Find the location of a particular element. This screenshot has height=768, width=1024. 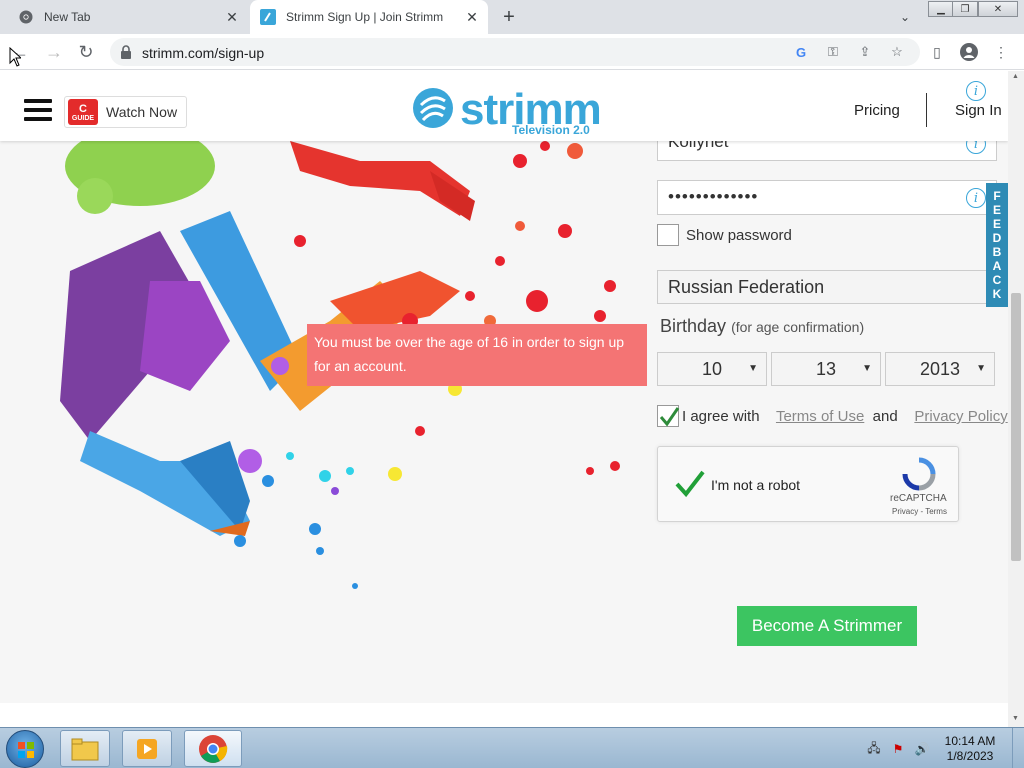

mouse-cursor-icon is located at coordinates (15, 57).